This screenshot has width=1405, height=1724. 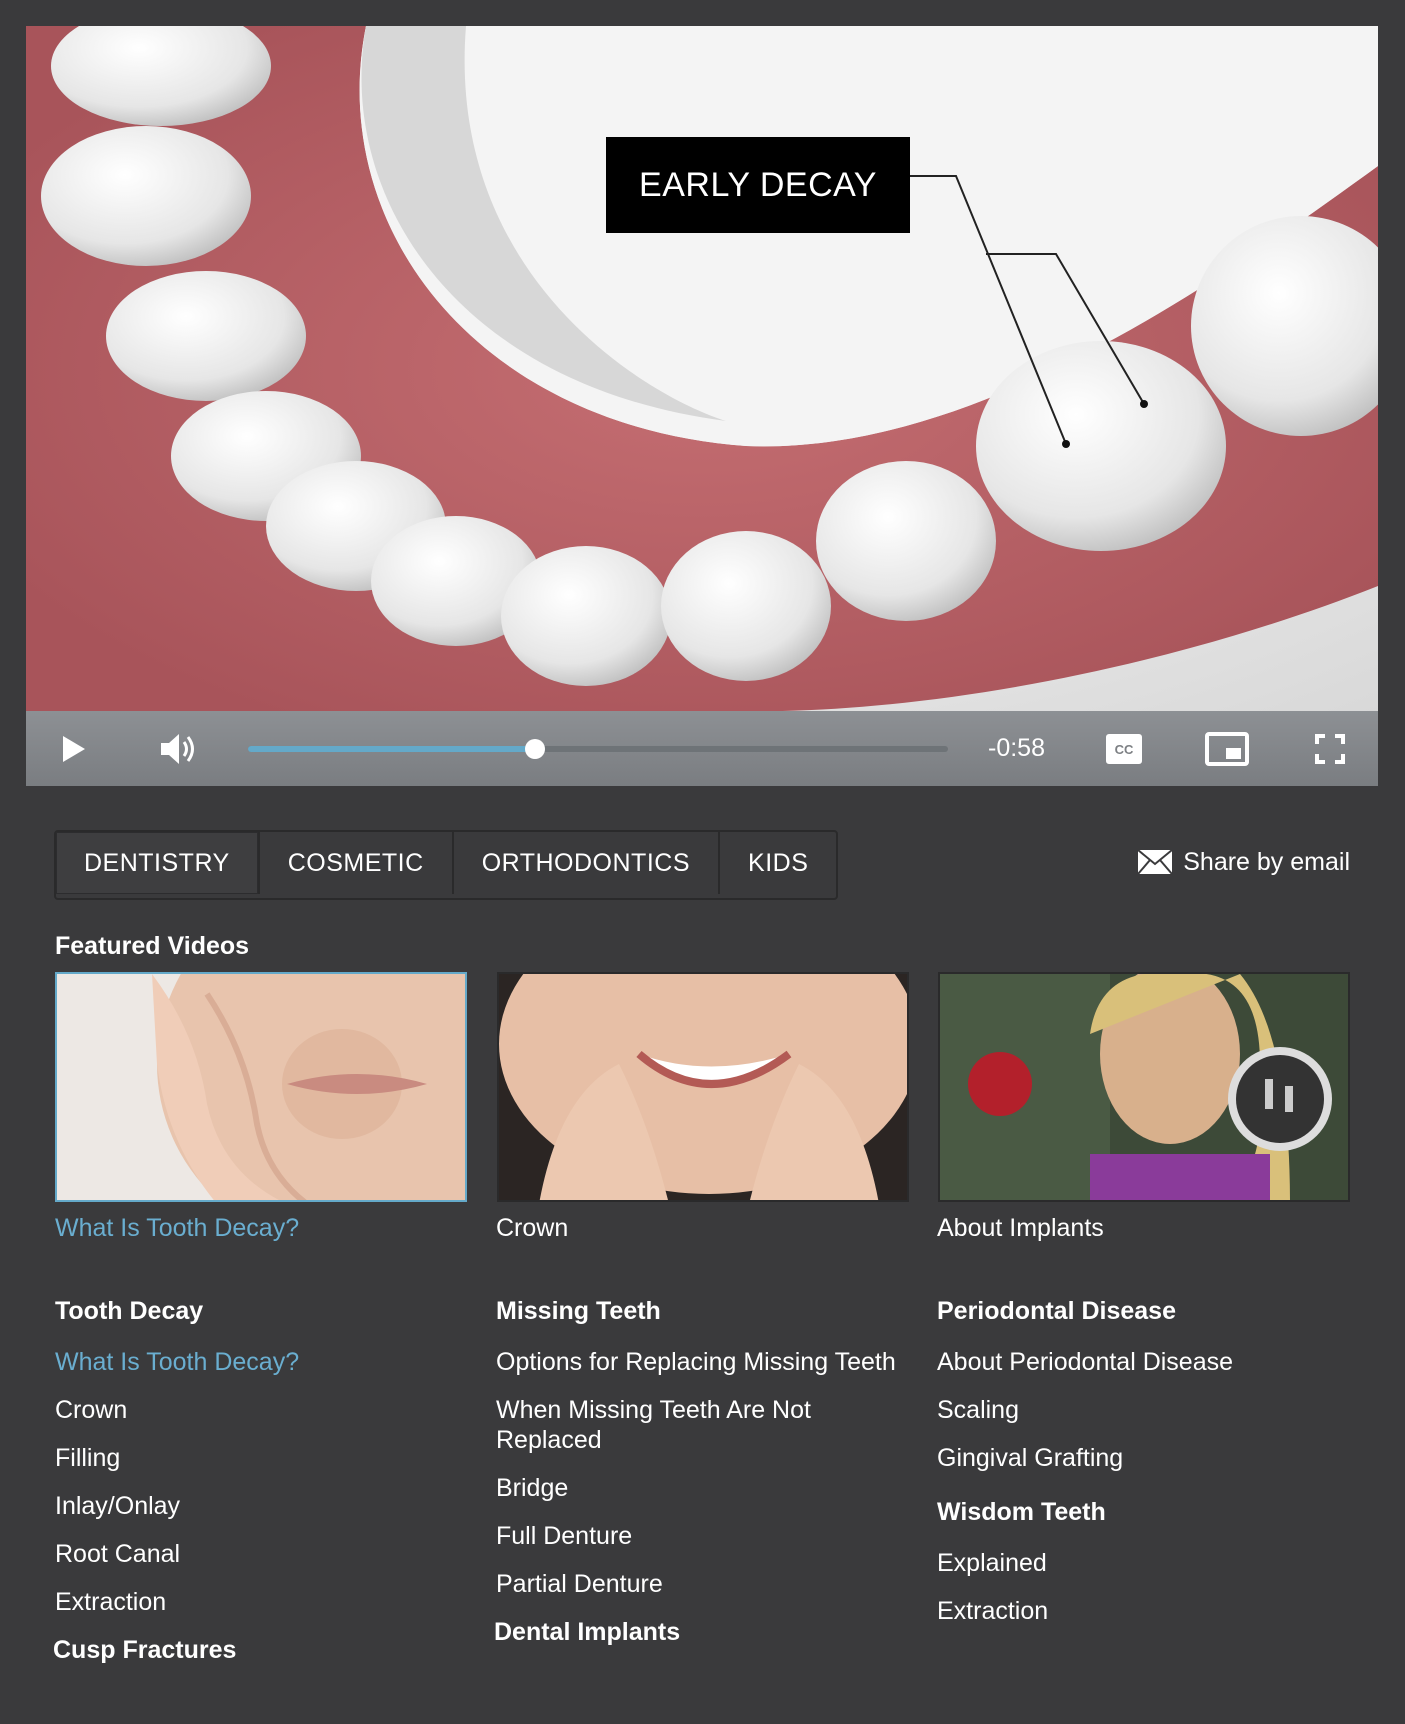 I want to click on topic-link: Full Denture, so click(x=706, y=1536).